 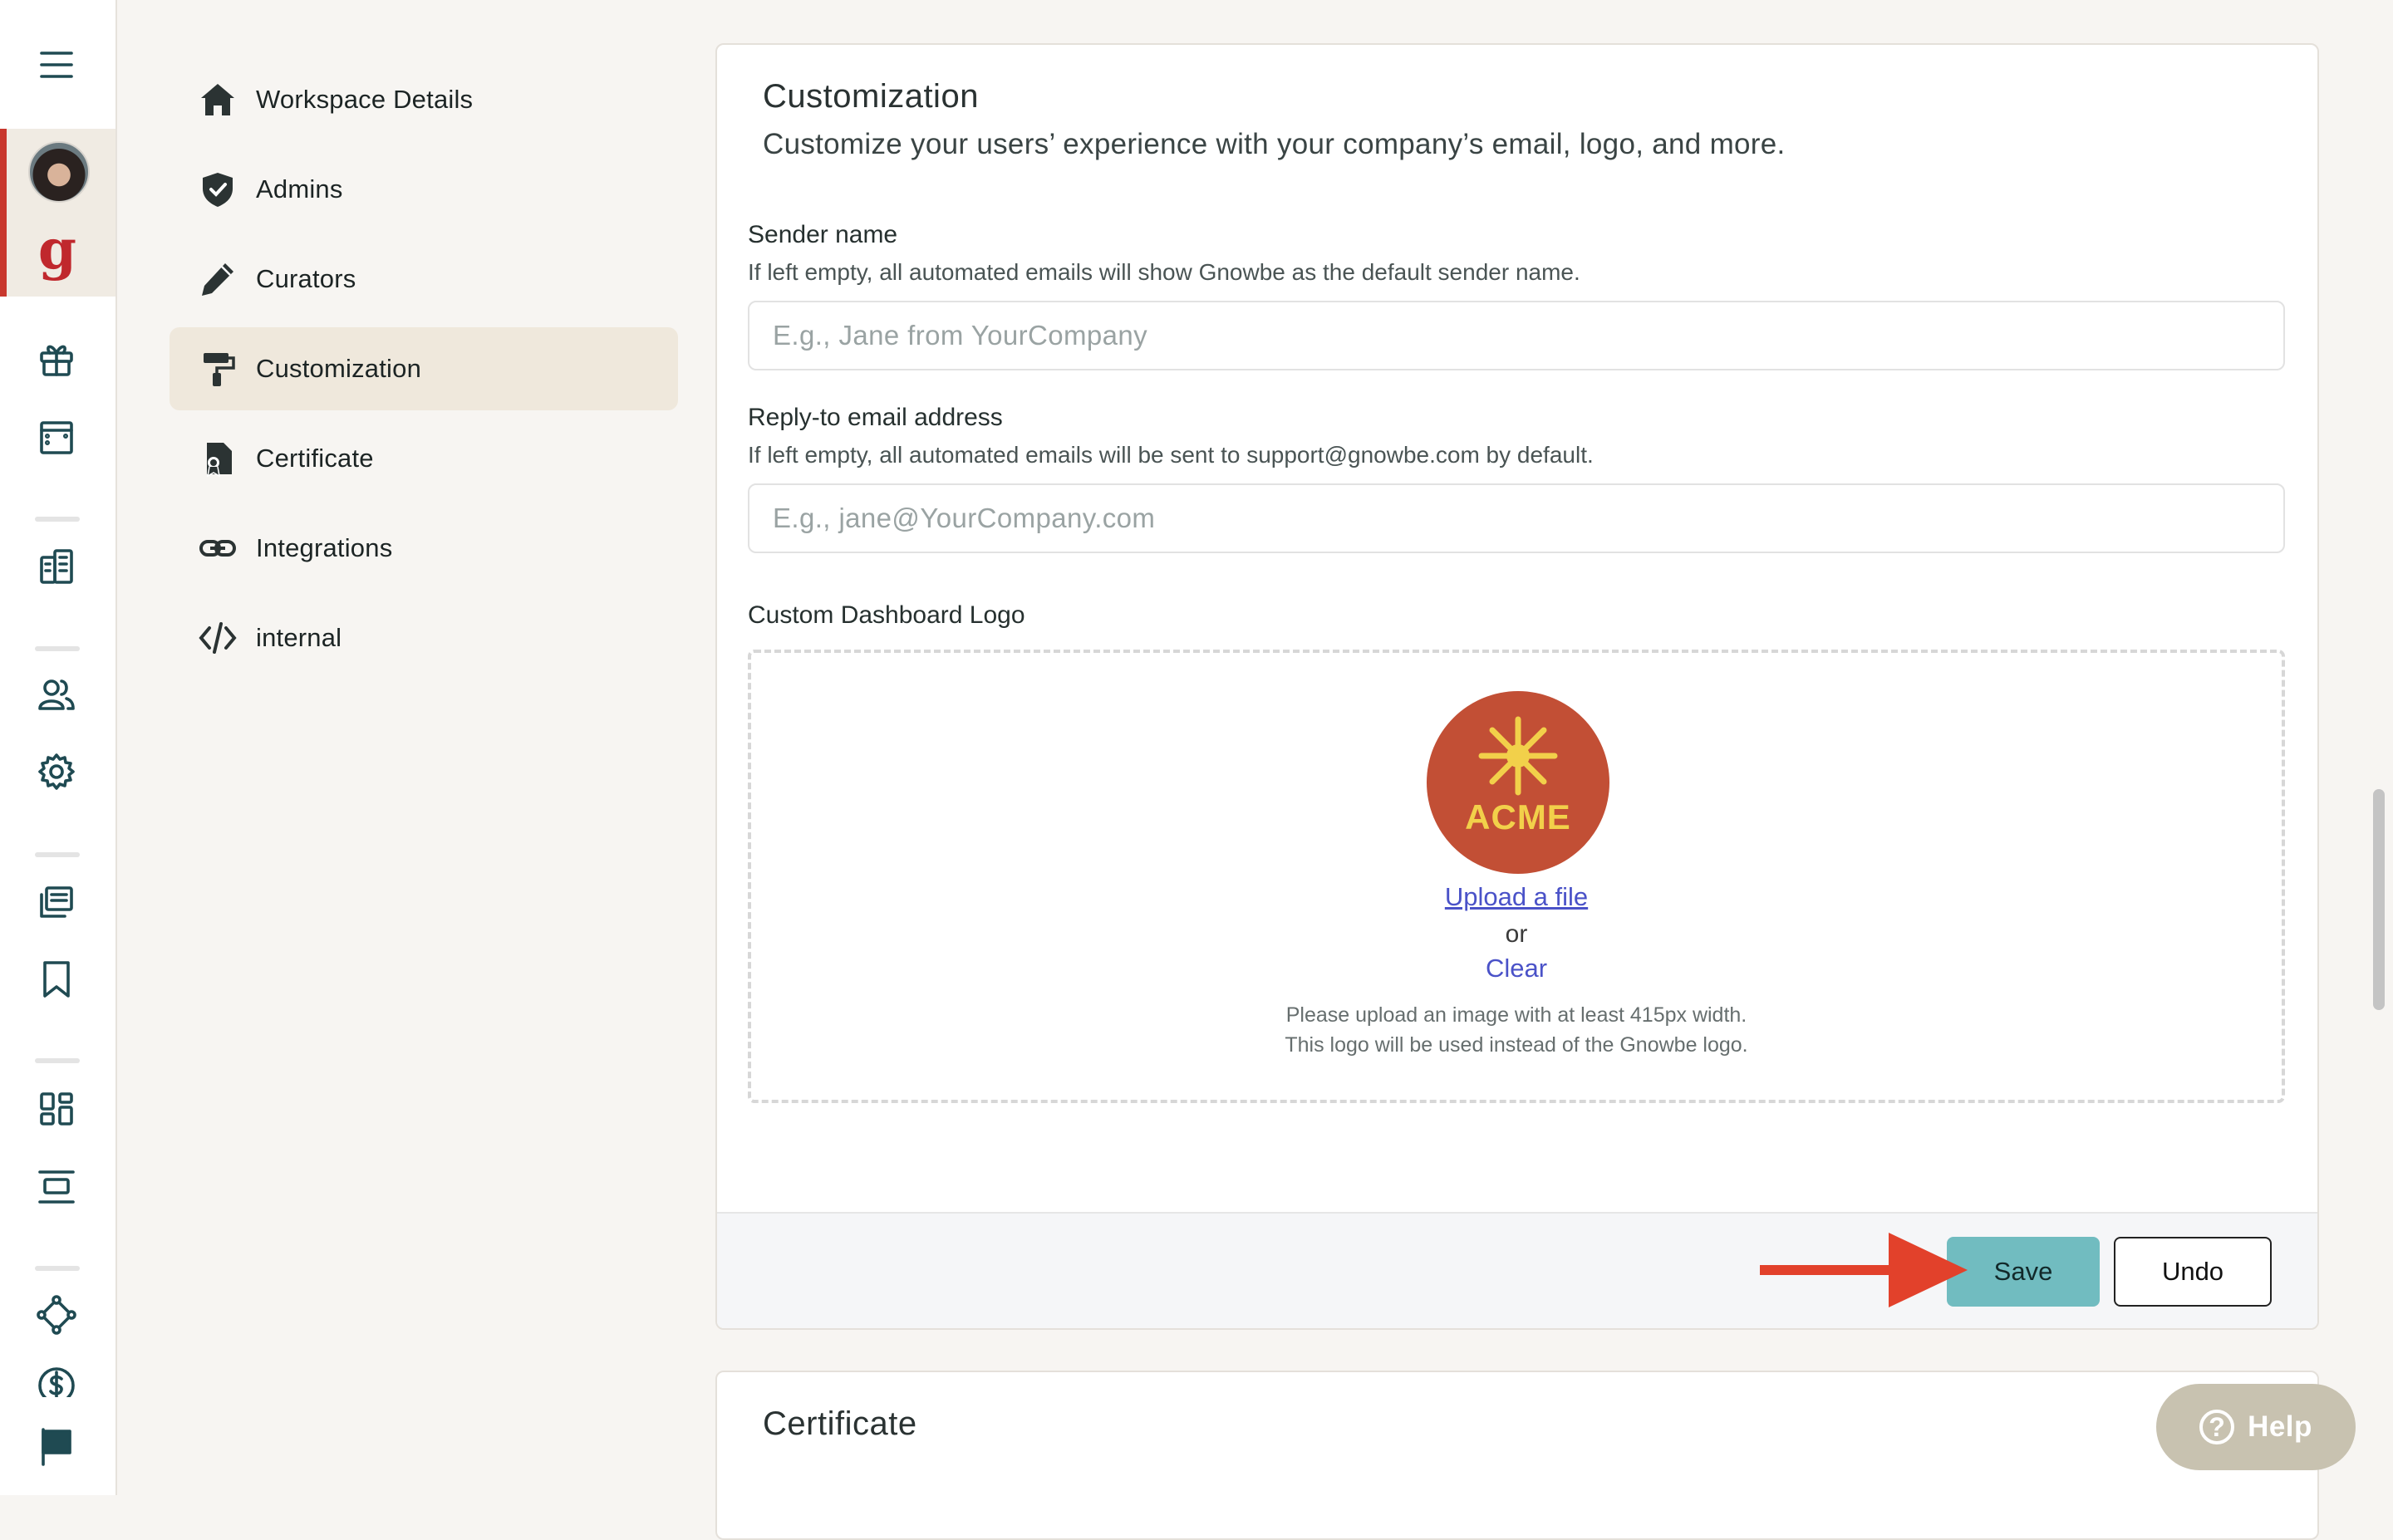 I want to click on link-icon, so click(x=218, y=548).